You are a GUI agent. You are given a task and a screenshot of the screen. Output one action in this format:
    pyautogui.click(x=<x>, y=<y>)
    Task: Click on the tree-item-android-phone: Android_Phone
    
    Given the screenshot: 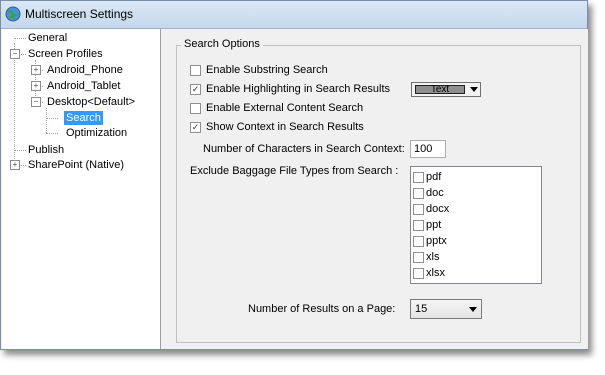 What is the action you would take?
    pyautogui.click(x=85, y=70)
    